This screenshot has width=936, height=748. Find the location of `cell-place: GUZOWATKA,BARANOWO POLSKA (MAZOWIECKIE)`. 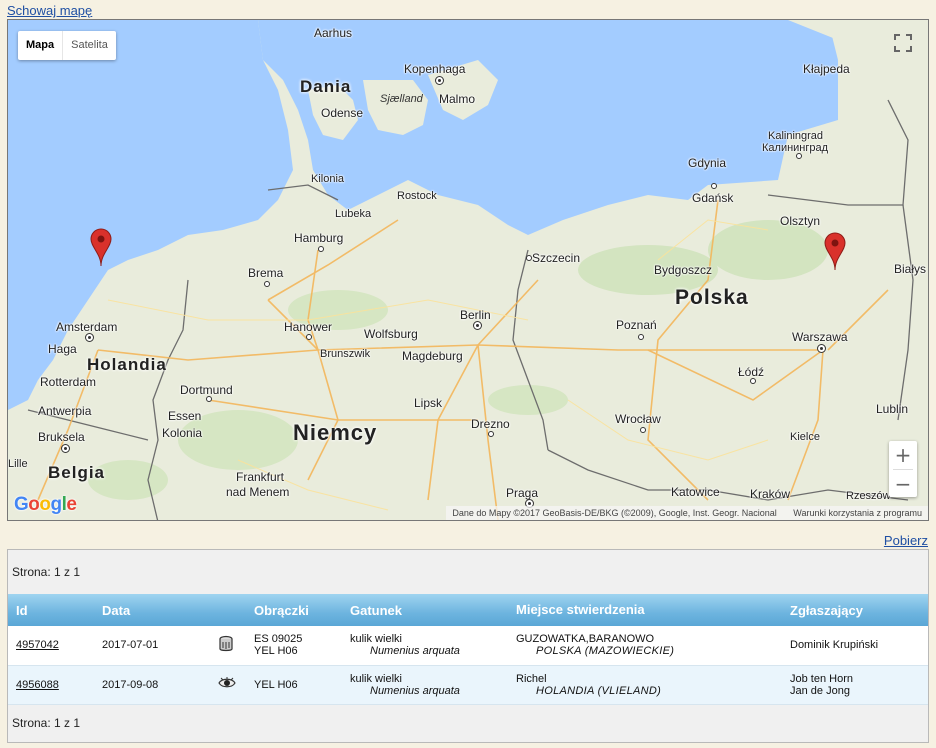

cell-place: GUZOWATKA,BARANOWO POLSKA (MAZOWIECKIE) is located at coordinates (645, 646).